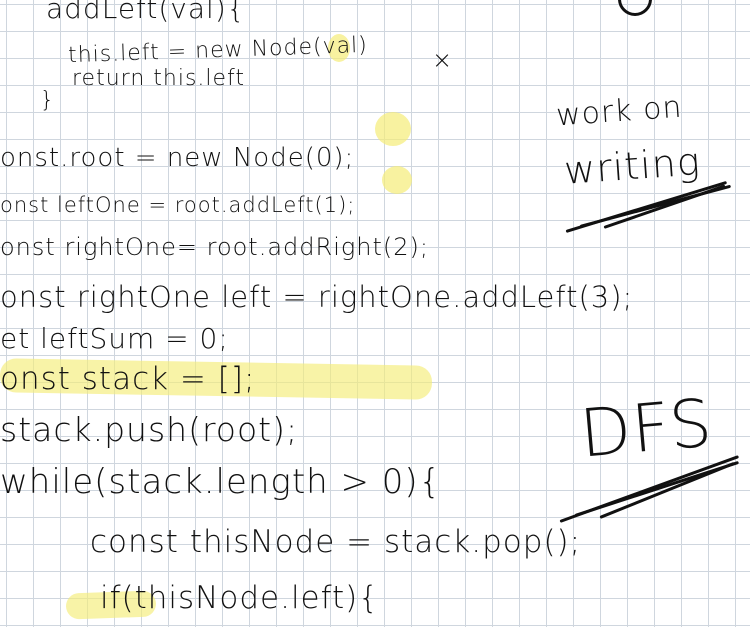 The width and height of the screenshot is (750, 627). What do you see at coordinates (214, 247) in the screenshot?
I see `code-line: onst rightOne= root.addRight(2);` at bounding box center [214, 247].